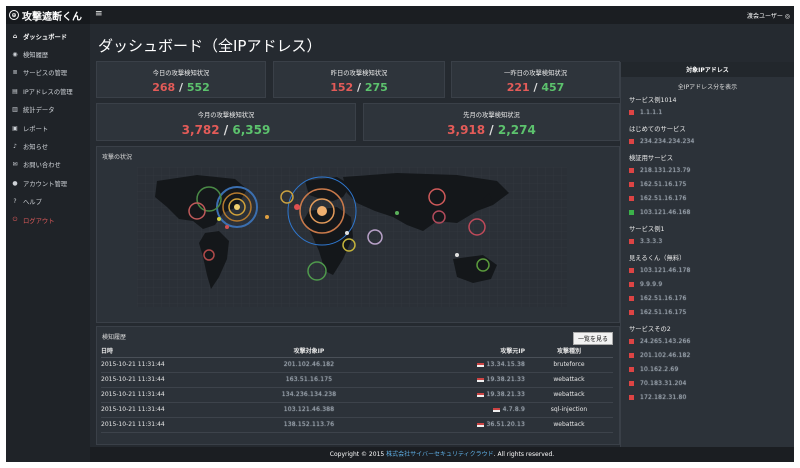 This screenshot has width=800, height=468. Describe the element at coordinates (505, 424) in the screenshot. I see `cell-text: 36.51.20.13` at that location.